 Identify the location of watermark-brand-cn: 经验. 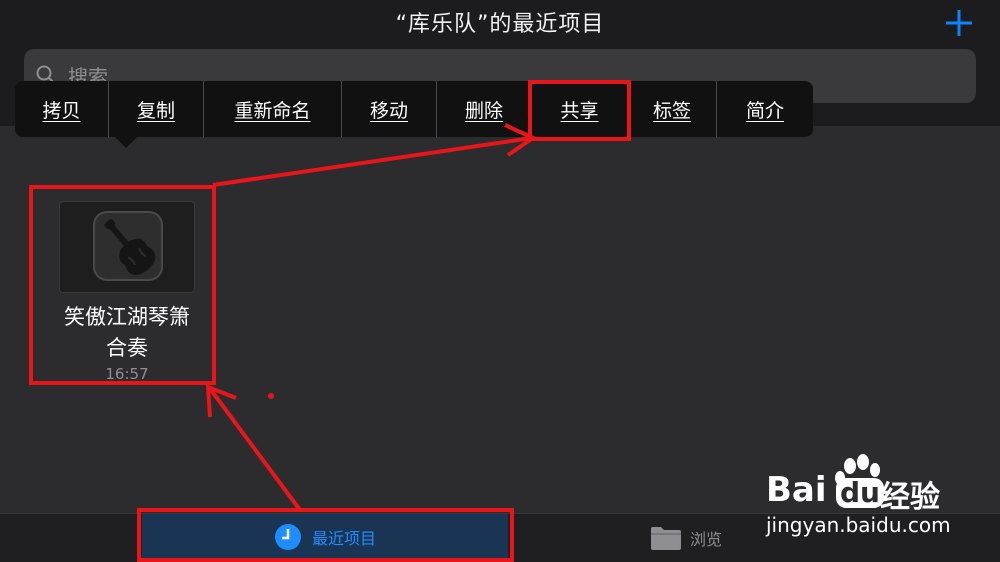
(910, 497).